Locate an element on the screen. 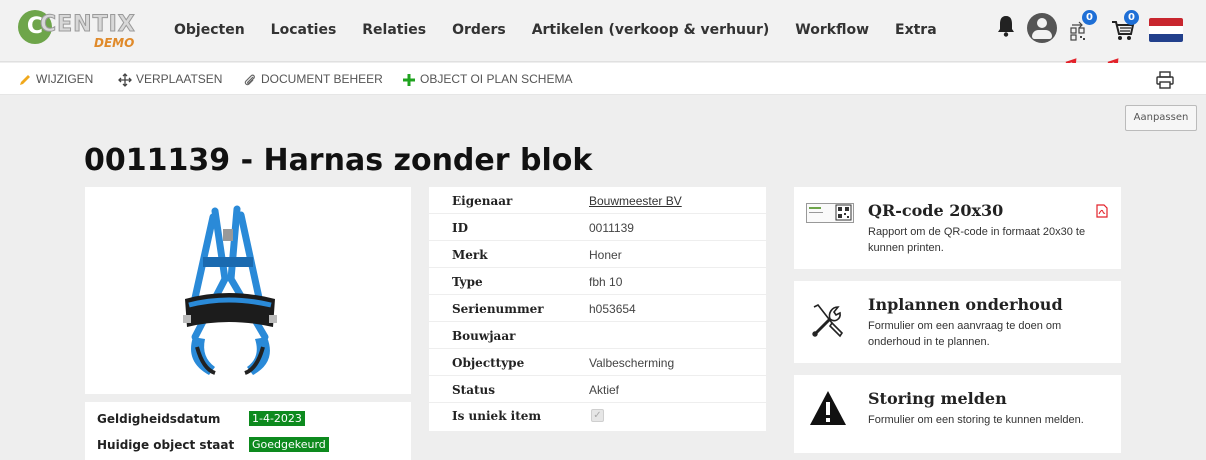 This screenshot has height=460, width=1206. qr-card-title: QR-code 20x30 is located at coordinates (936, 210).